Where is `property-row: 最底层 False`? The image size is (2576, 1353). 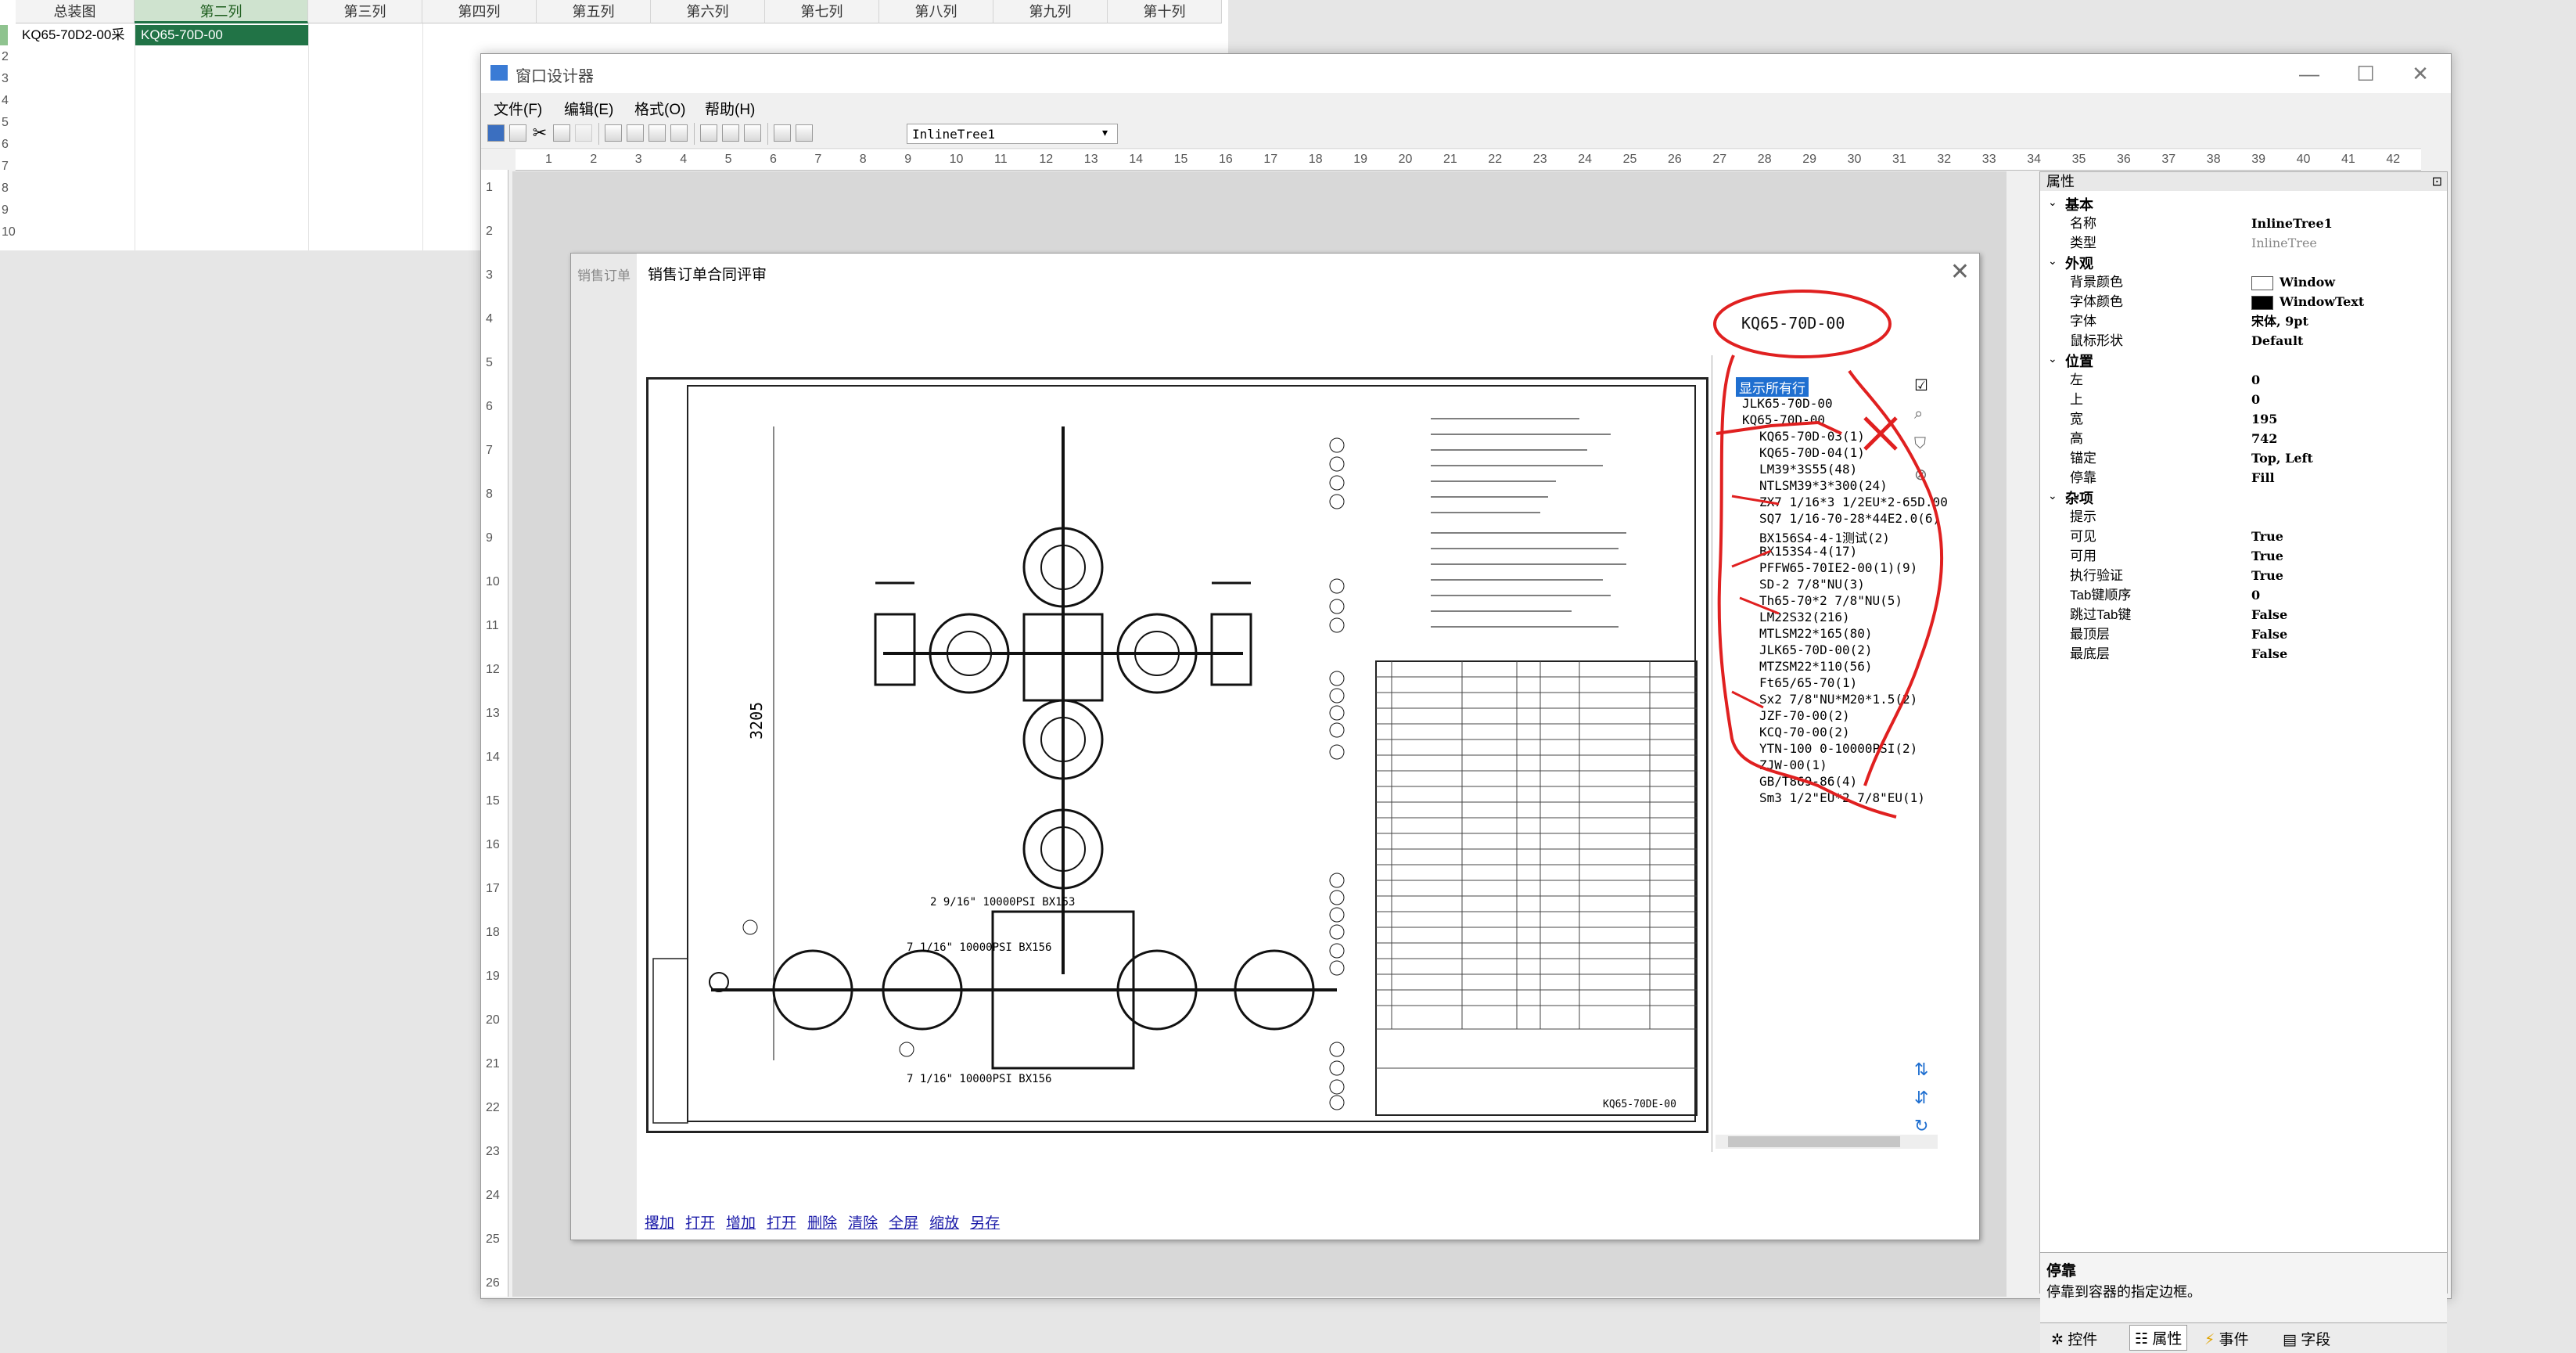 property-row: 最底层 False is located at coordinates (2243, 654).